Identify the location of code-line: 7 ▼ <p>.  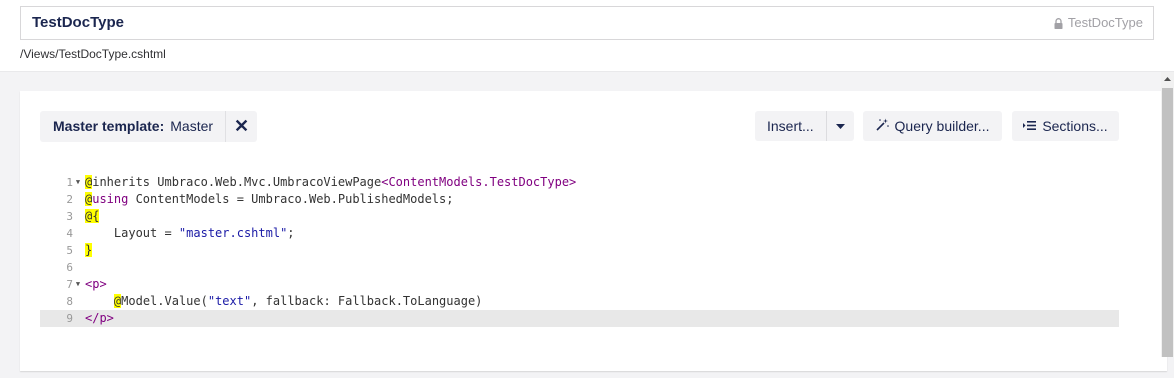
(579, 284).